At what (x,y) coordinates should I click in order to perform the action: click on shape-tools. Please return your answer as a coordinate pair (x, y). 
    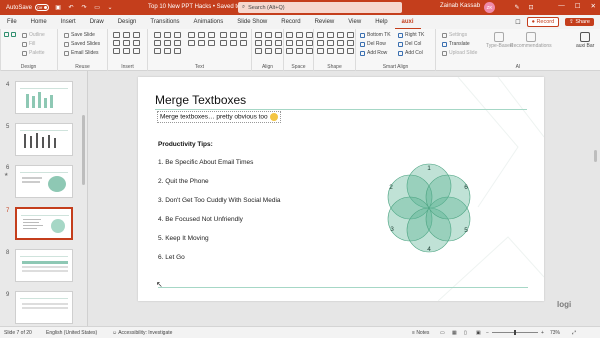
    Looking at the image, I should click on (336, 43).